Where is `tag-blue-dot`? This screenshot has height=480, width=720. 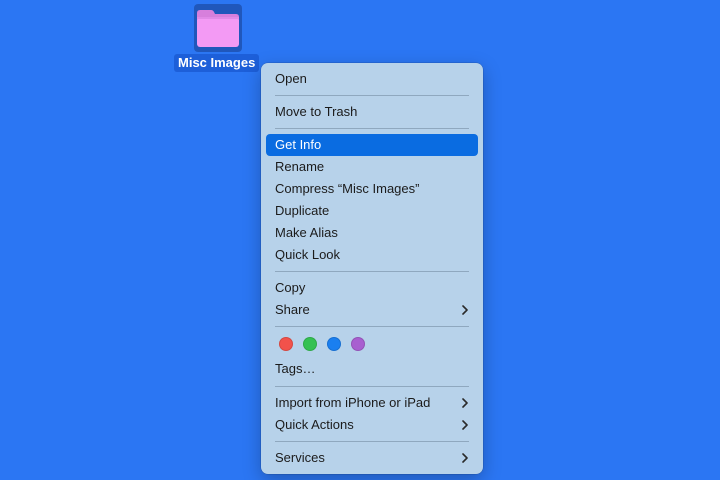 tag-blue-dot is located at coordinates (334, 344).